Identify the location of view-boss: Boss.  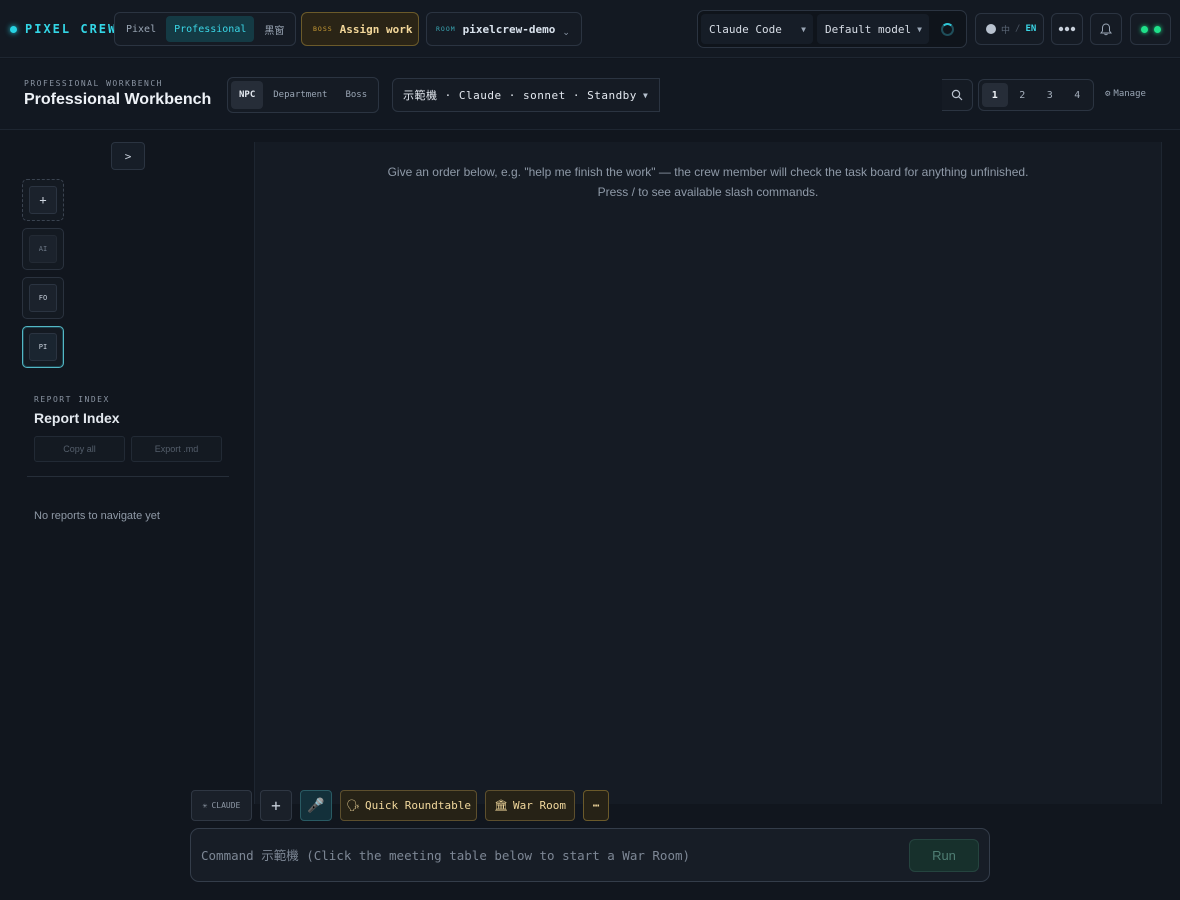
(356, 95).